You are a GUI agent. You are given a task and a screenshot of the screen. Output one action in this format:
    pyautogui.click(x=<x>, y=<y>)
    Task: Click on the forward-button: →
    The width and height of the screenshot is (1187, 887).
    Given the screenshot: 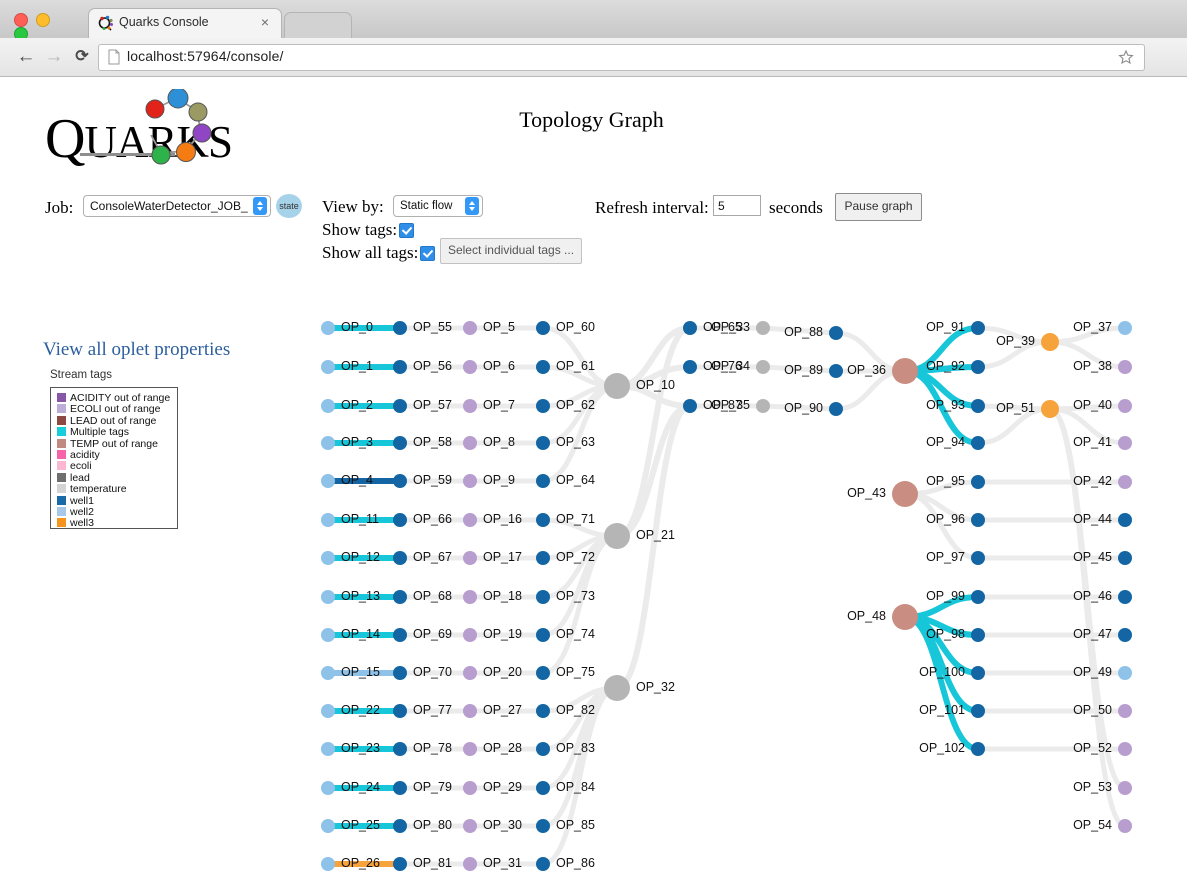 What is the action you would take?
    pyautogui.click(x=54, y=57)
    